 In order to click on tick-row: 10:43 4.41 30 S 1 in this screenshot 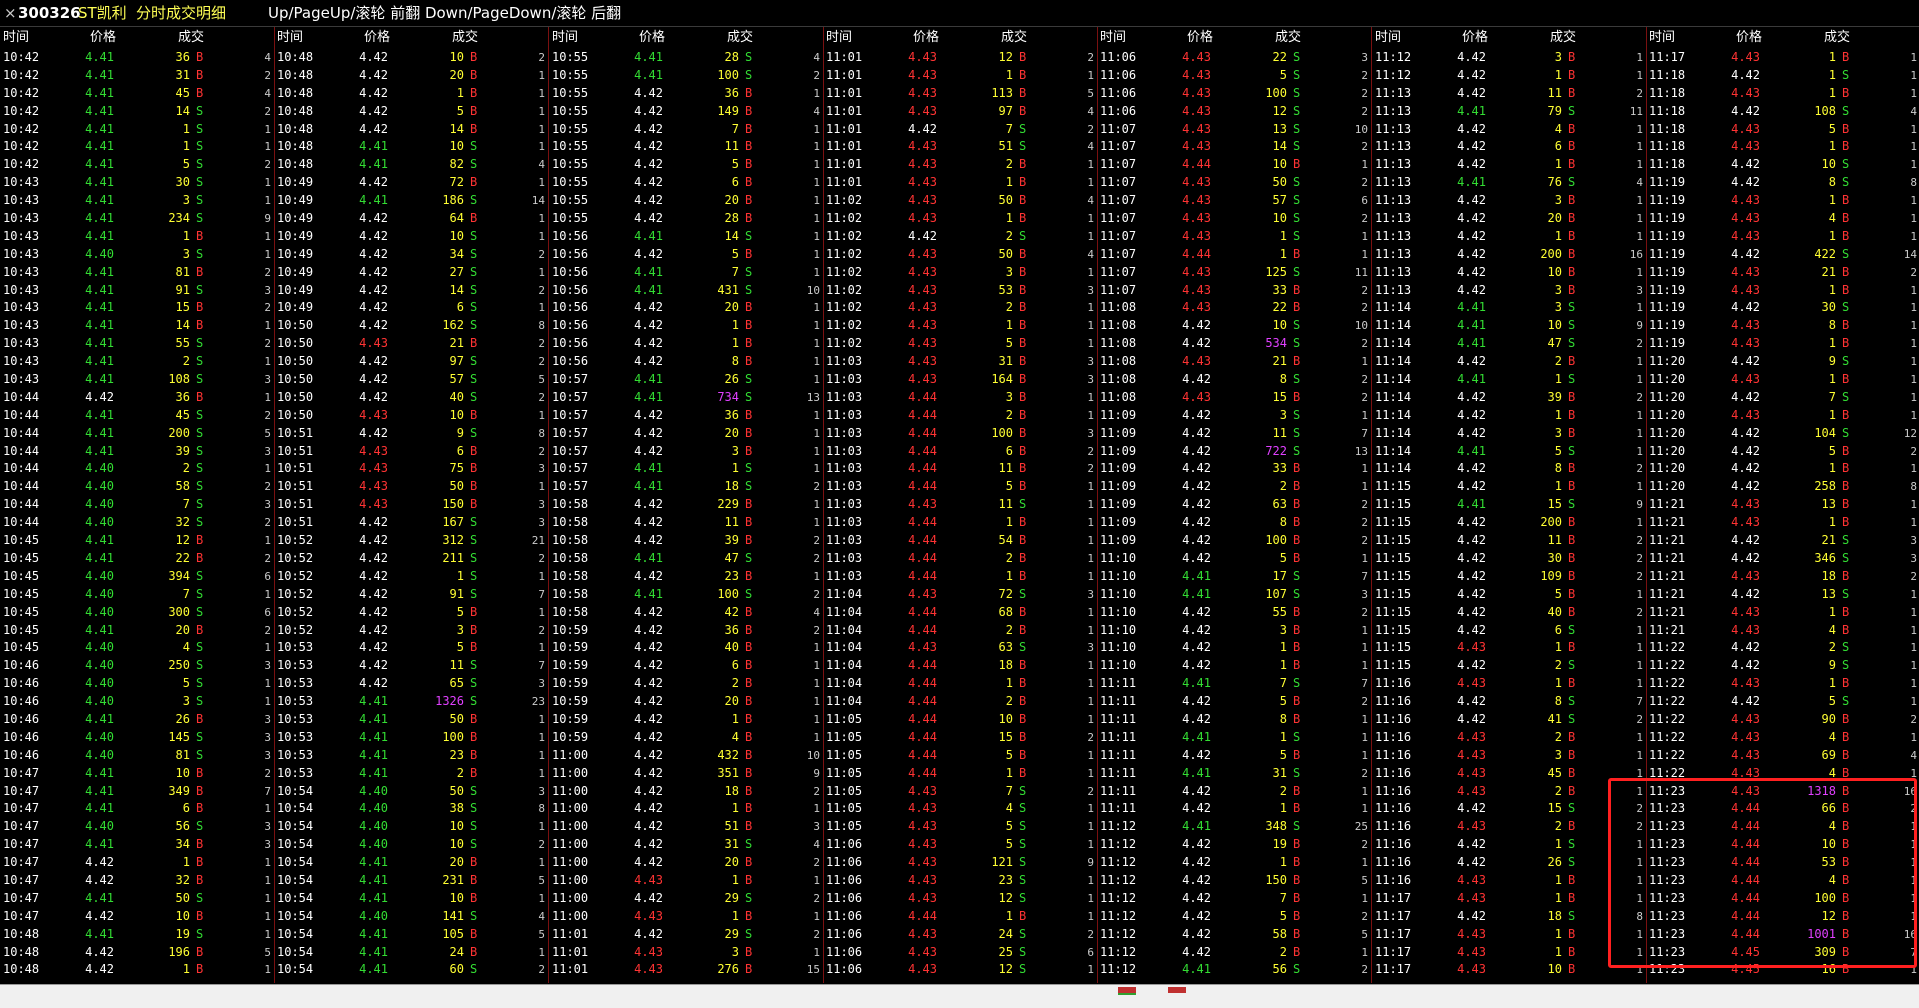, I will do `click(137, 183)`.